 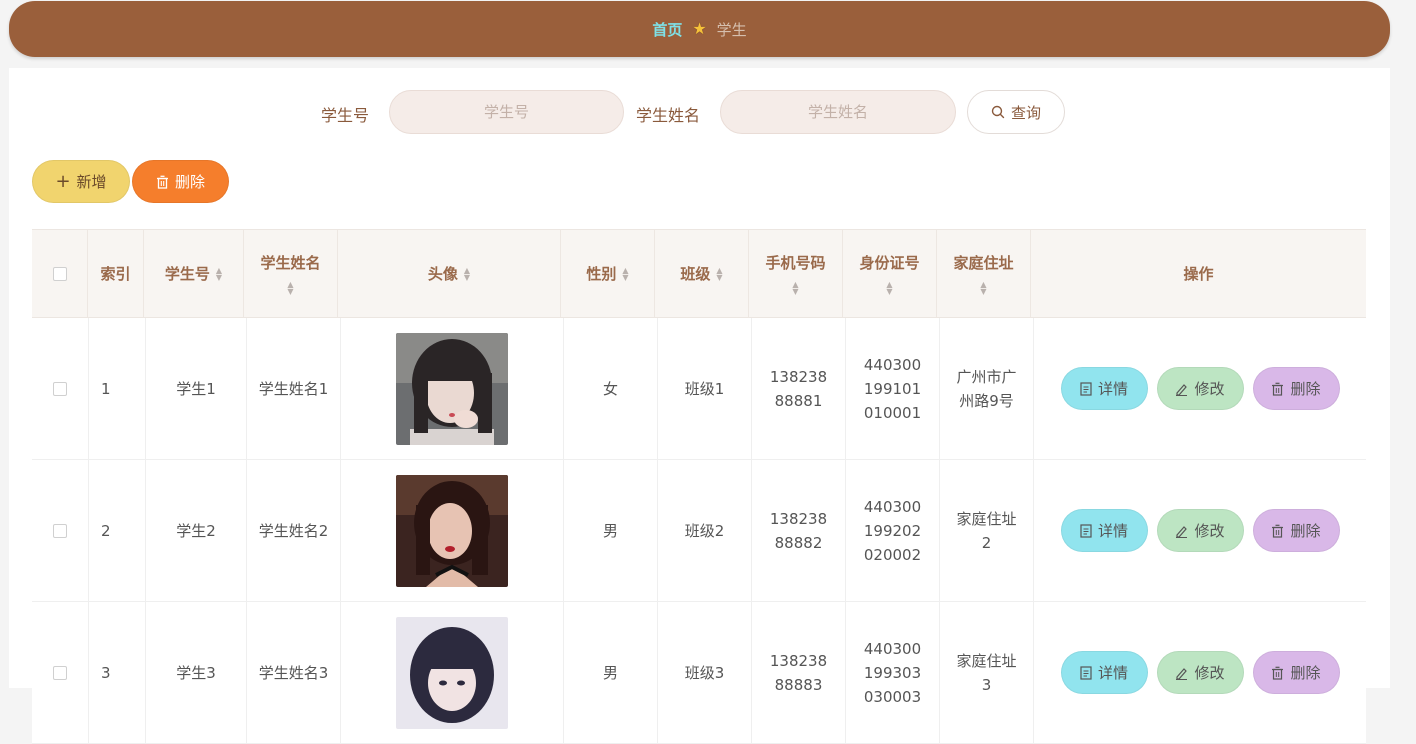 I want to click on header-id-card: 身份证号 ▲ ▼, so click(x=890, y=273).